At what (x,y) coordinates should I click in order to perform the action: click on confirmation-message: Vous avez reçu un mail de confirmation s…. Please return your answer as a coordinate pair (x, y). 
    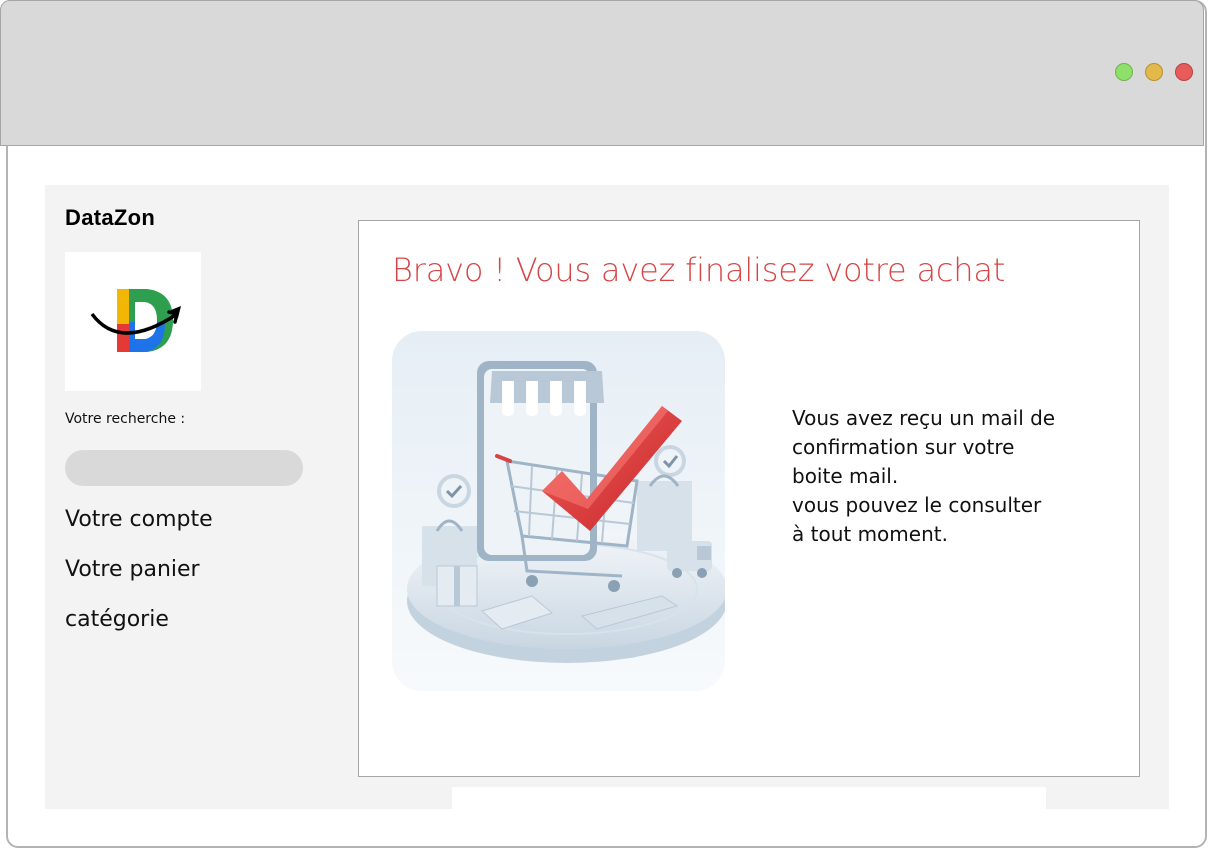
    Looking at the image, I should click on (942, 476).